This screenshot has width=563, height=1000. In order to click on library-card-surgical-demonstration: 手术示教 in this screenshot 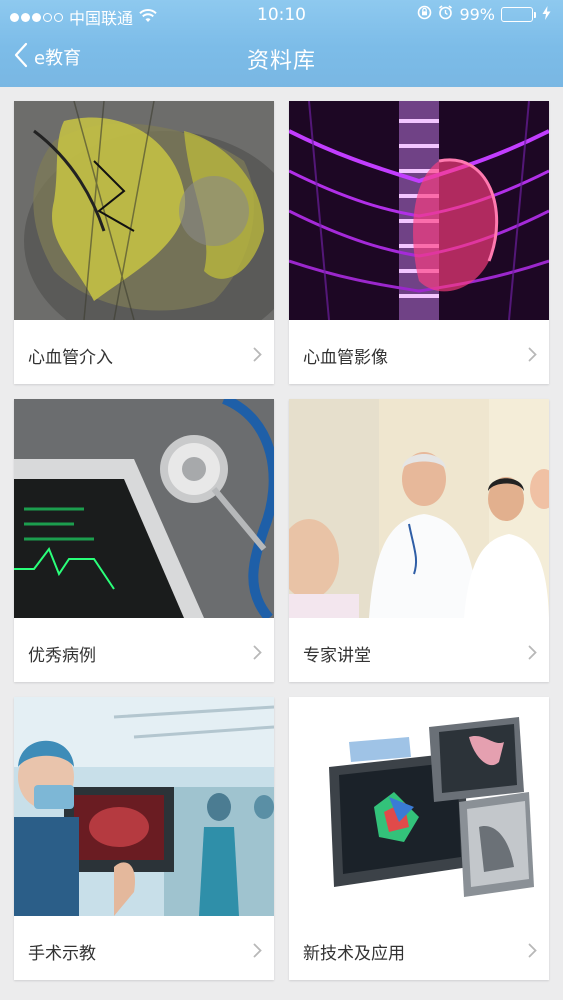, I will do `click(144, 838)`.